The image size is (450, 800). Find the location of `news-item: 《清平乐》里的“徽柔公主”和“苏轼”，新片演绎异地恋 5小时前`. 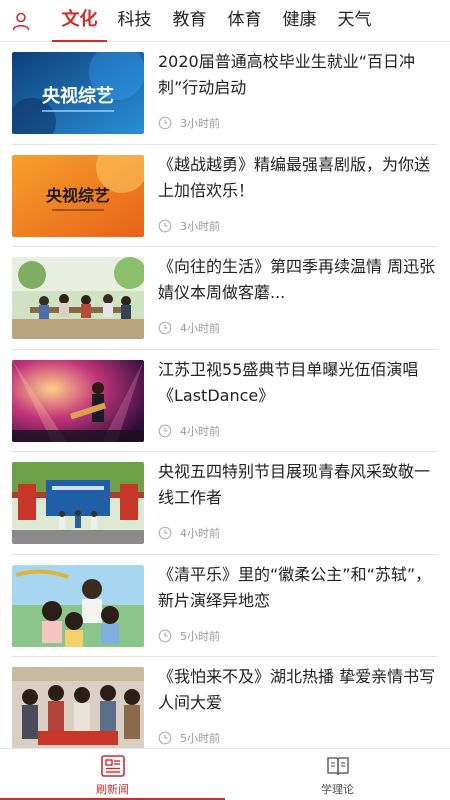

news-item: 《清平乐》里的“徽柔公主”和“苏轼”，新片演绎异地恋 5小时前 is located at coordinates (225, 606).